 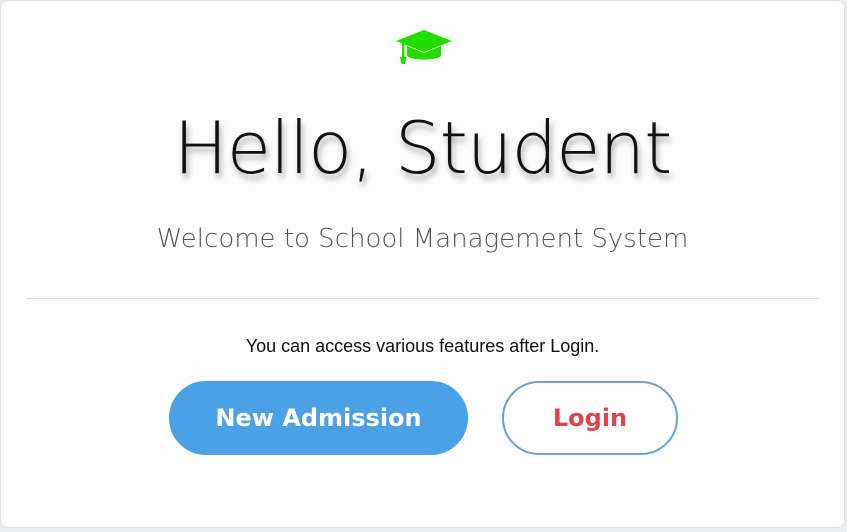 I want to click on page-subtitle: Welcome to School Management System, so click(x=422, y=239).